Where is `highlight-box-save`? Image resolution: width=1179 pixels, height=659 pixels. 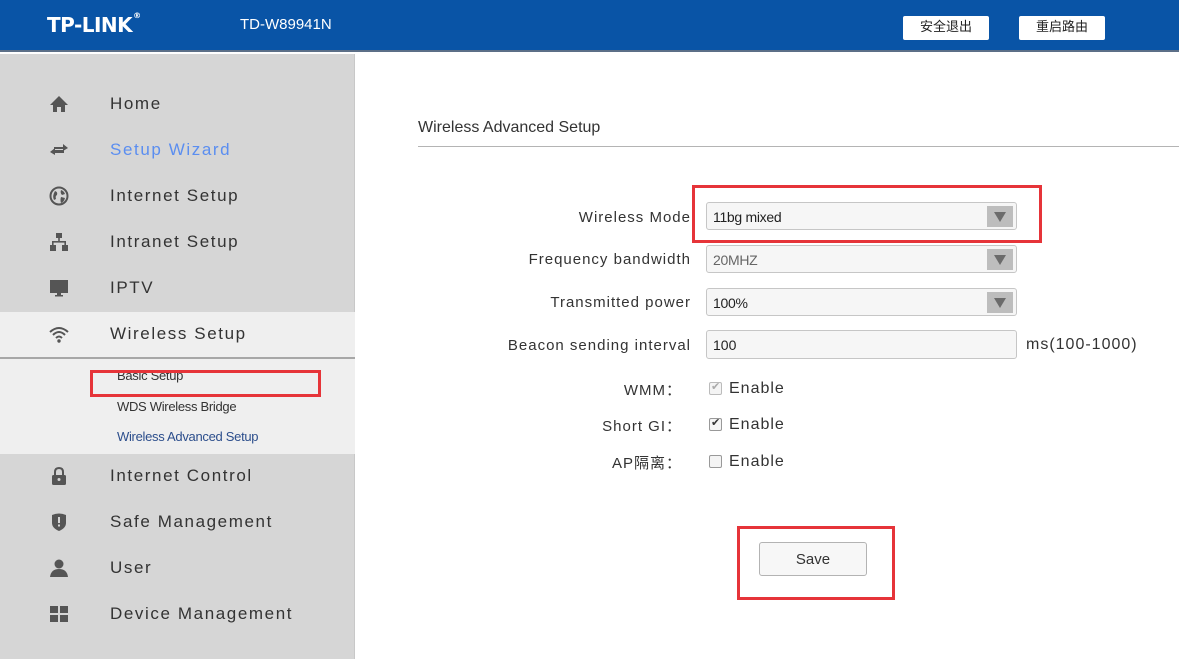 highlight-box-save is located at coordinates (816, 563).